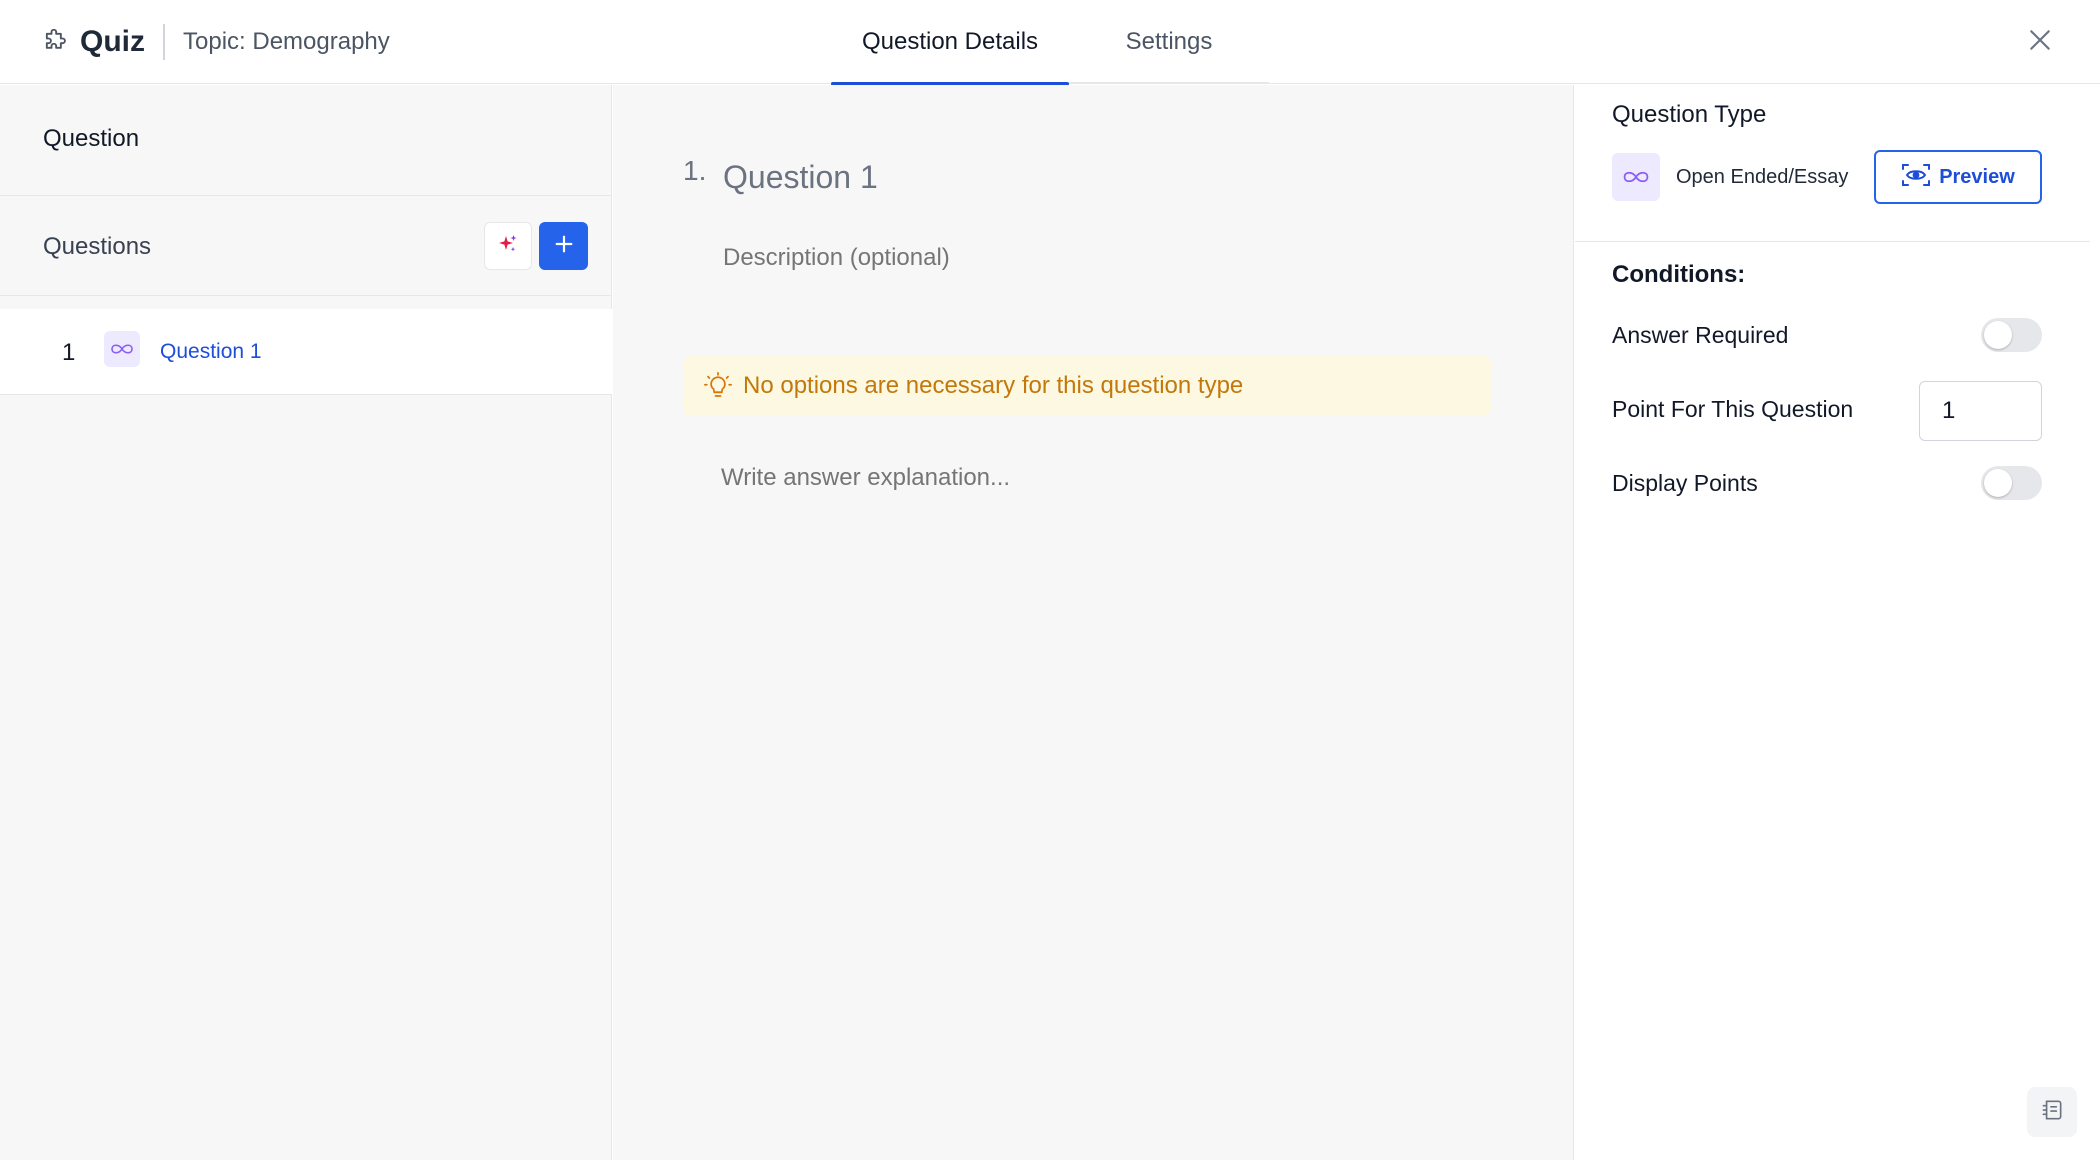 The height and width of the screenshot is (1160, 2100). I want to click on preview-button: Preview, so click(1958, 177).